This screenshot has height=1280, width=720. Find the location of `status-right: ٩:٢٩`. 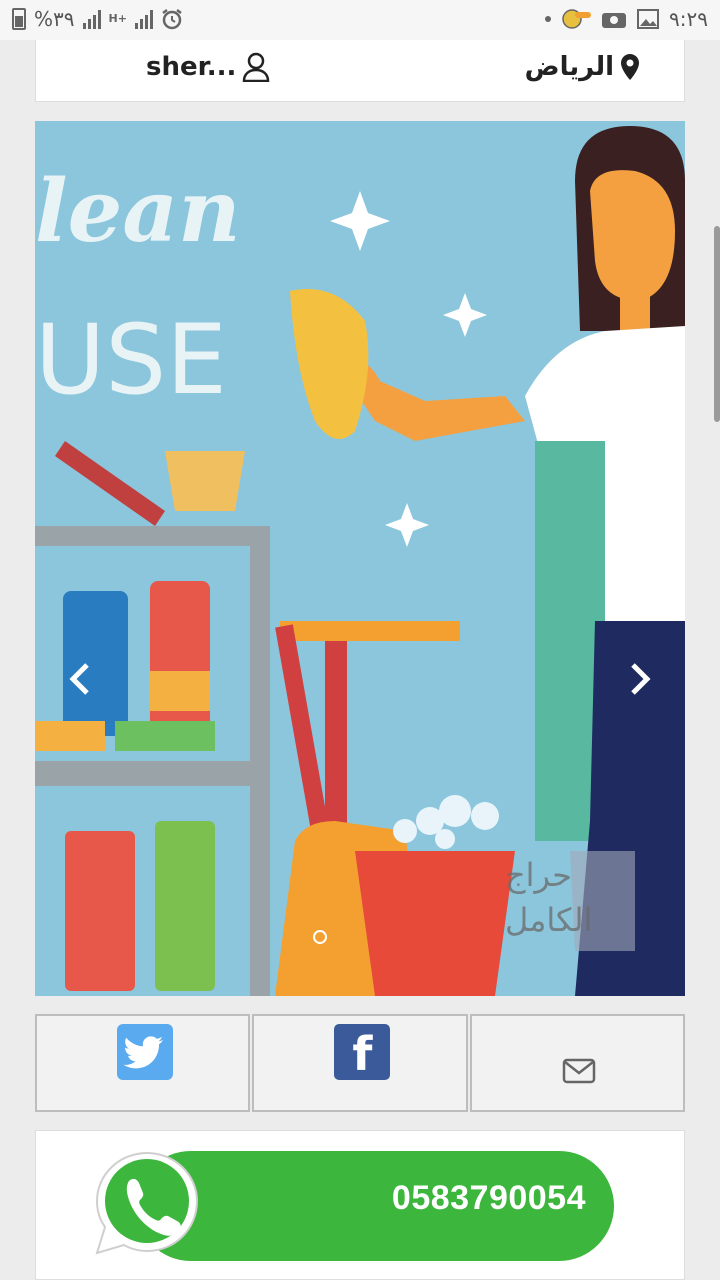

status-right: ٩:٢٩ is located at coordinates (626, 19).